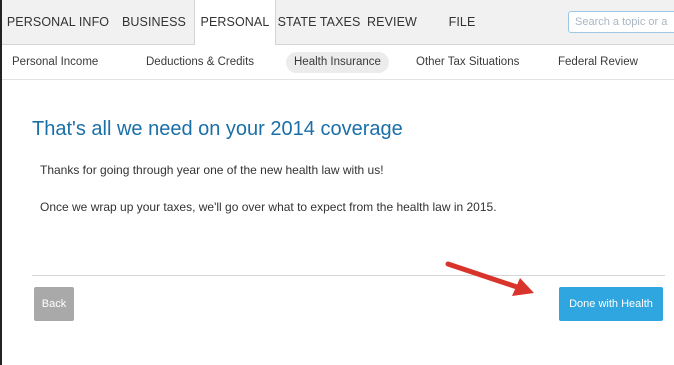 This screenshot has height=365, width=674. Describe the element at coordinates (598, 62) in the screenshot. I see `subnav-item-federal-review: Federal Review` at that location.